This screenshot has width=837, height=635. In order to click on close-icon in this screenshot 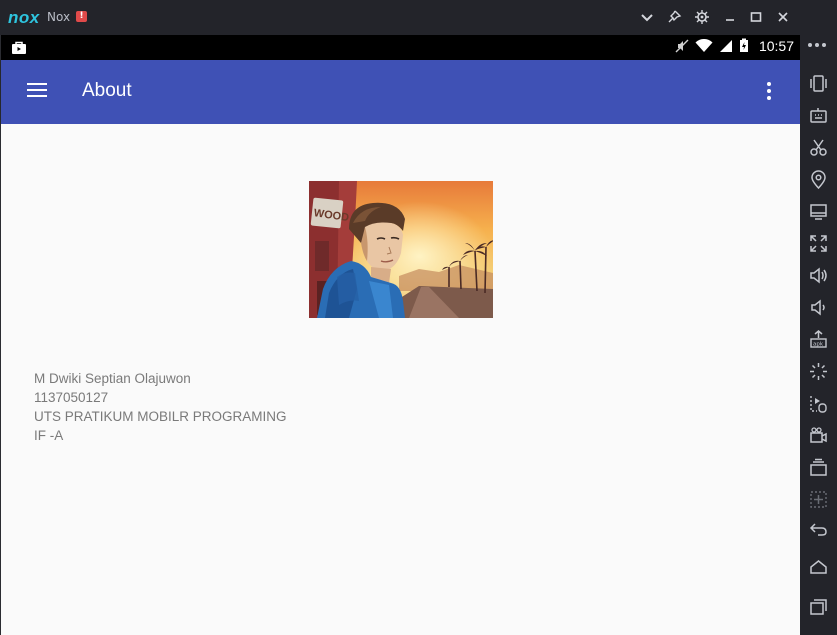, I will do `click(783, 17)`.